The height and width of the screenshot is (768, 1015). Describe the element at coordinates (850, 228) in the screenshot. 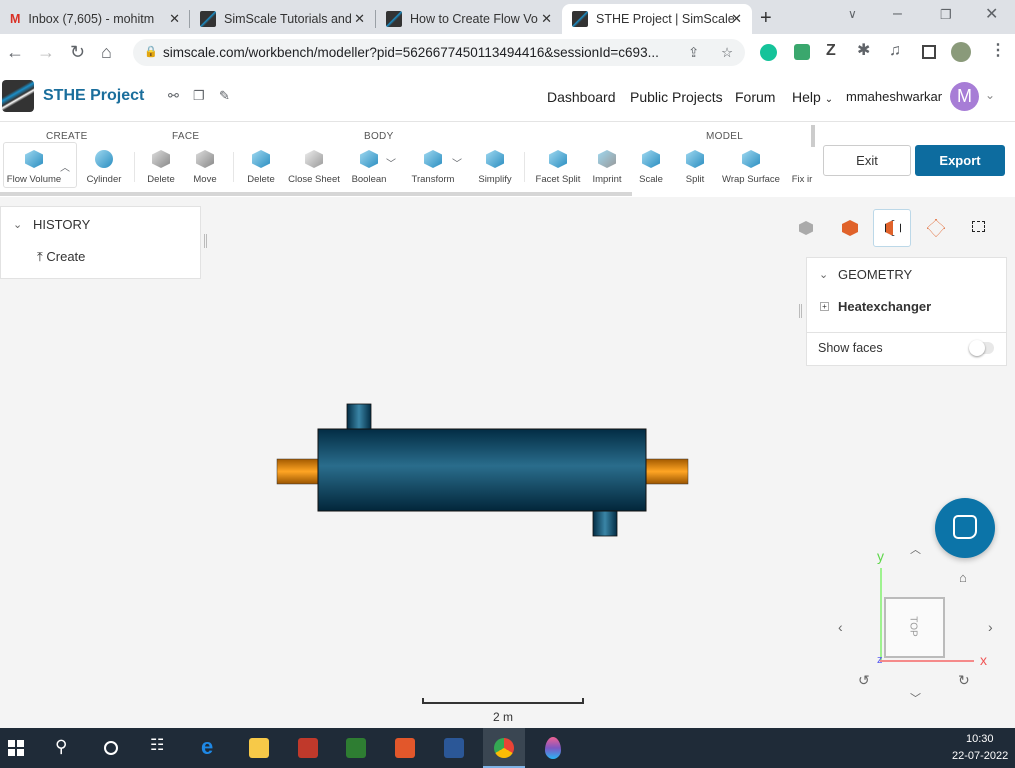

I see `solid-view-icon` at that location.